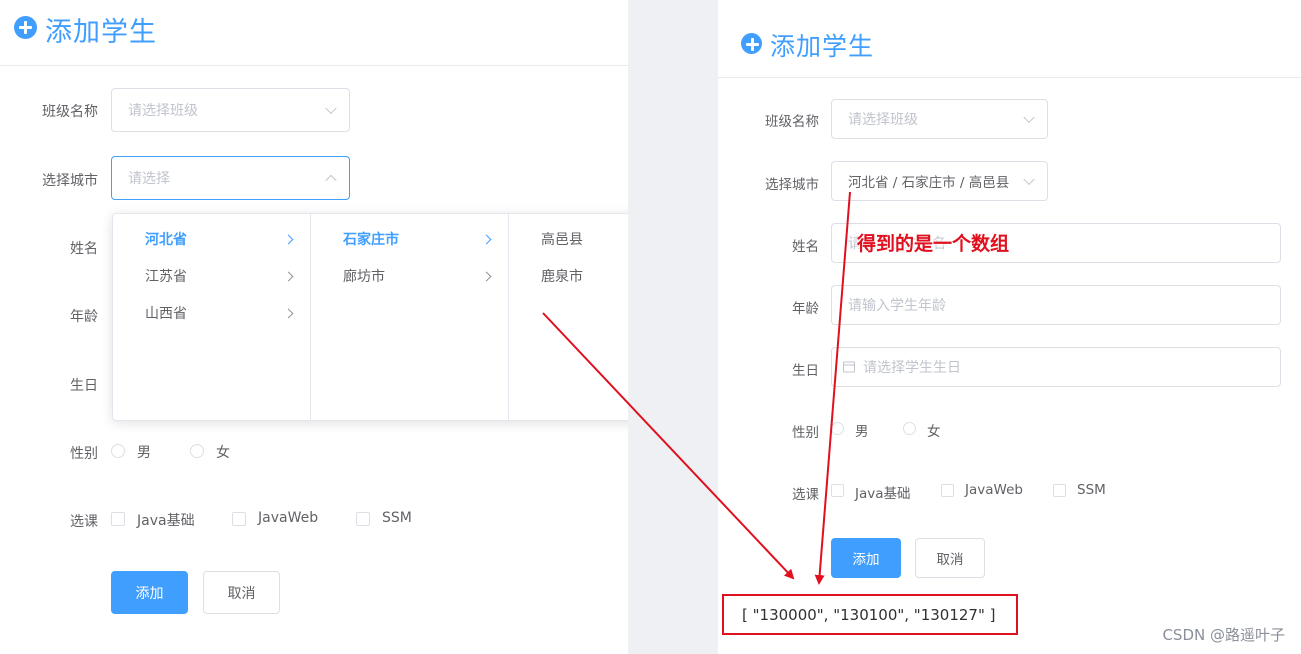 This screenshot has height=654, width=1301. Describe the element at coordinates (149, 179) in the screenshot. I see `city-cascader-placeholder: 请选择` at that location.